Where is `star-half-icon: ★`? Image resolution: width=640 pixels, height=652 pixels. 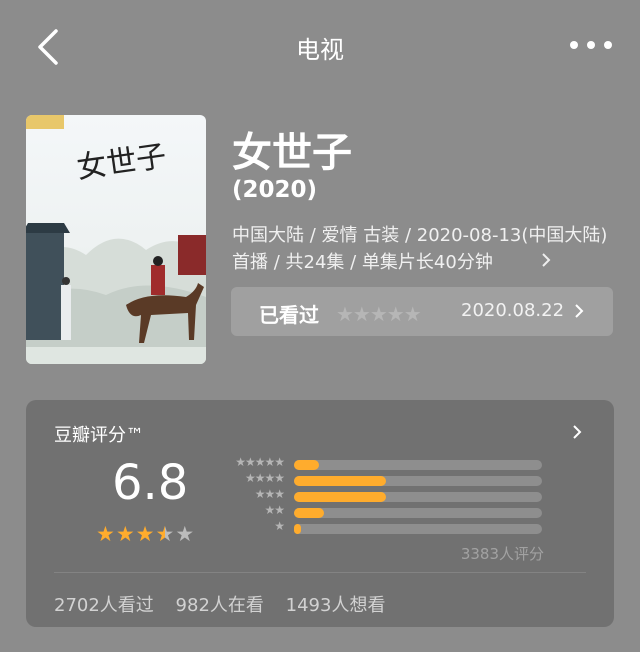
star-half-icon: ★ is located at coordinates (165, 534).